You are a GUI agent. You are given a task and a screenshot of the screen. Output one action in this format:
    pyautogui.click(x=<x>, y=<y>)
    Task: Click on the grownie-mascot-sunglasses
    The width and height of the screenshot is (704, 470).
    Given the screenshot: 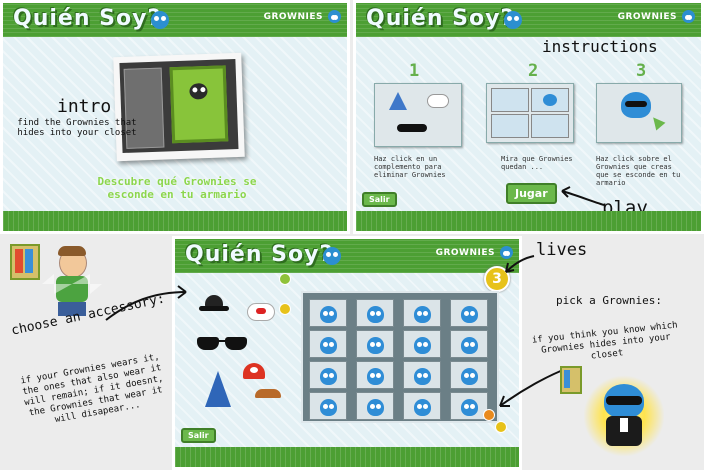 What is the action you would take?
    pyautogui.click(x=624, y=416)
    